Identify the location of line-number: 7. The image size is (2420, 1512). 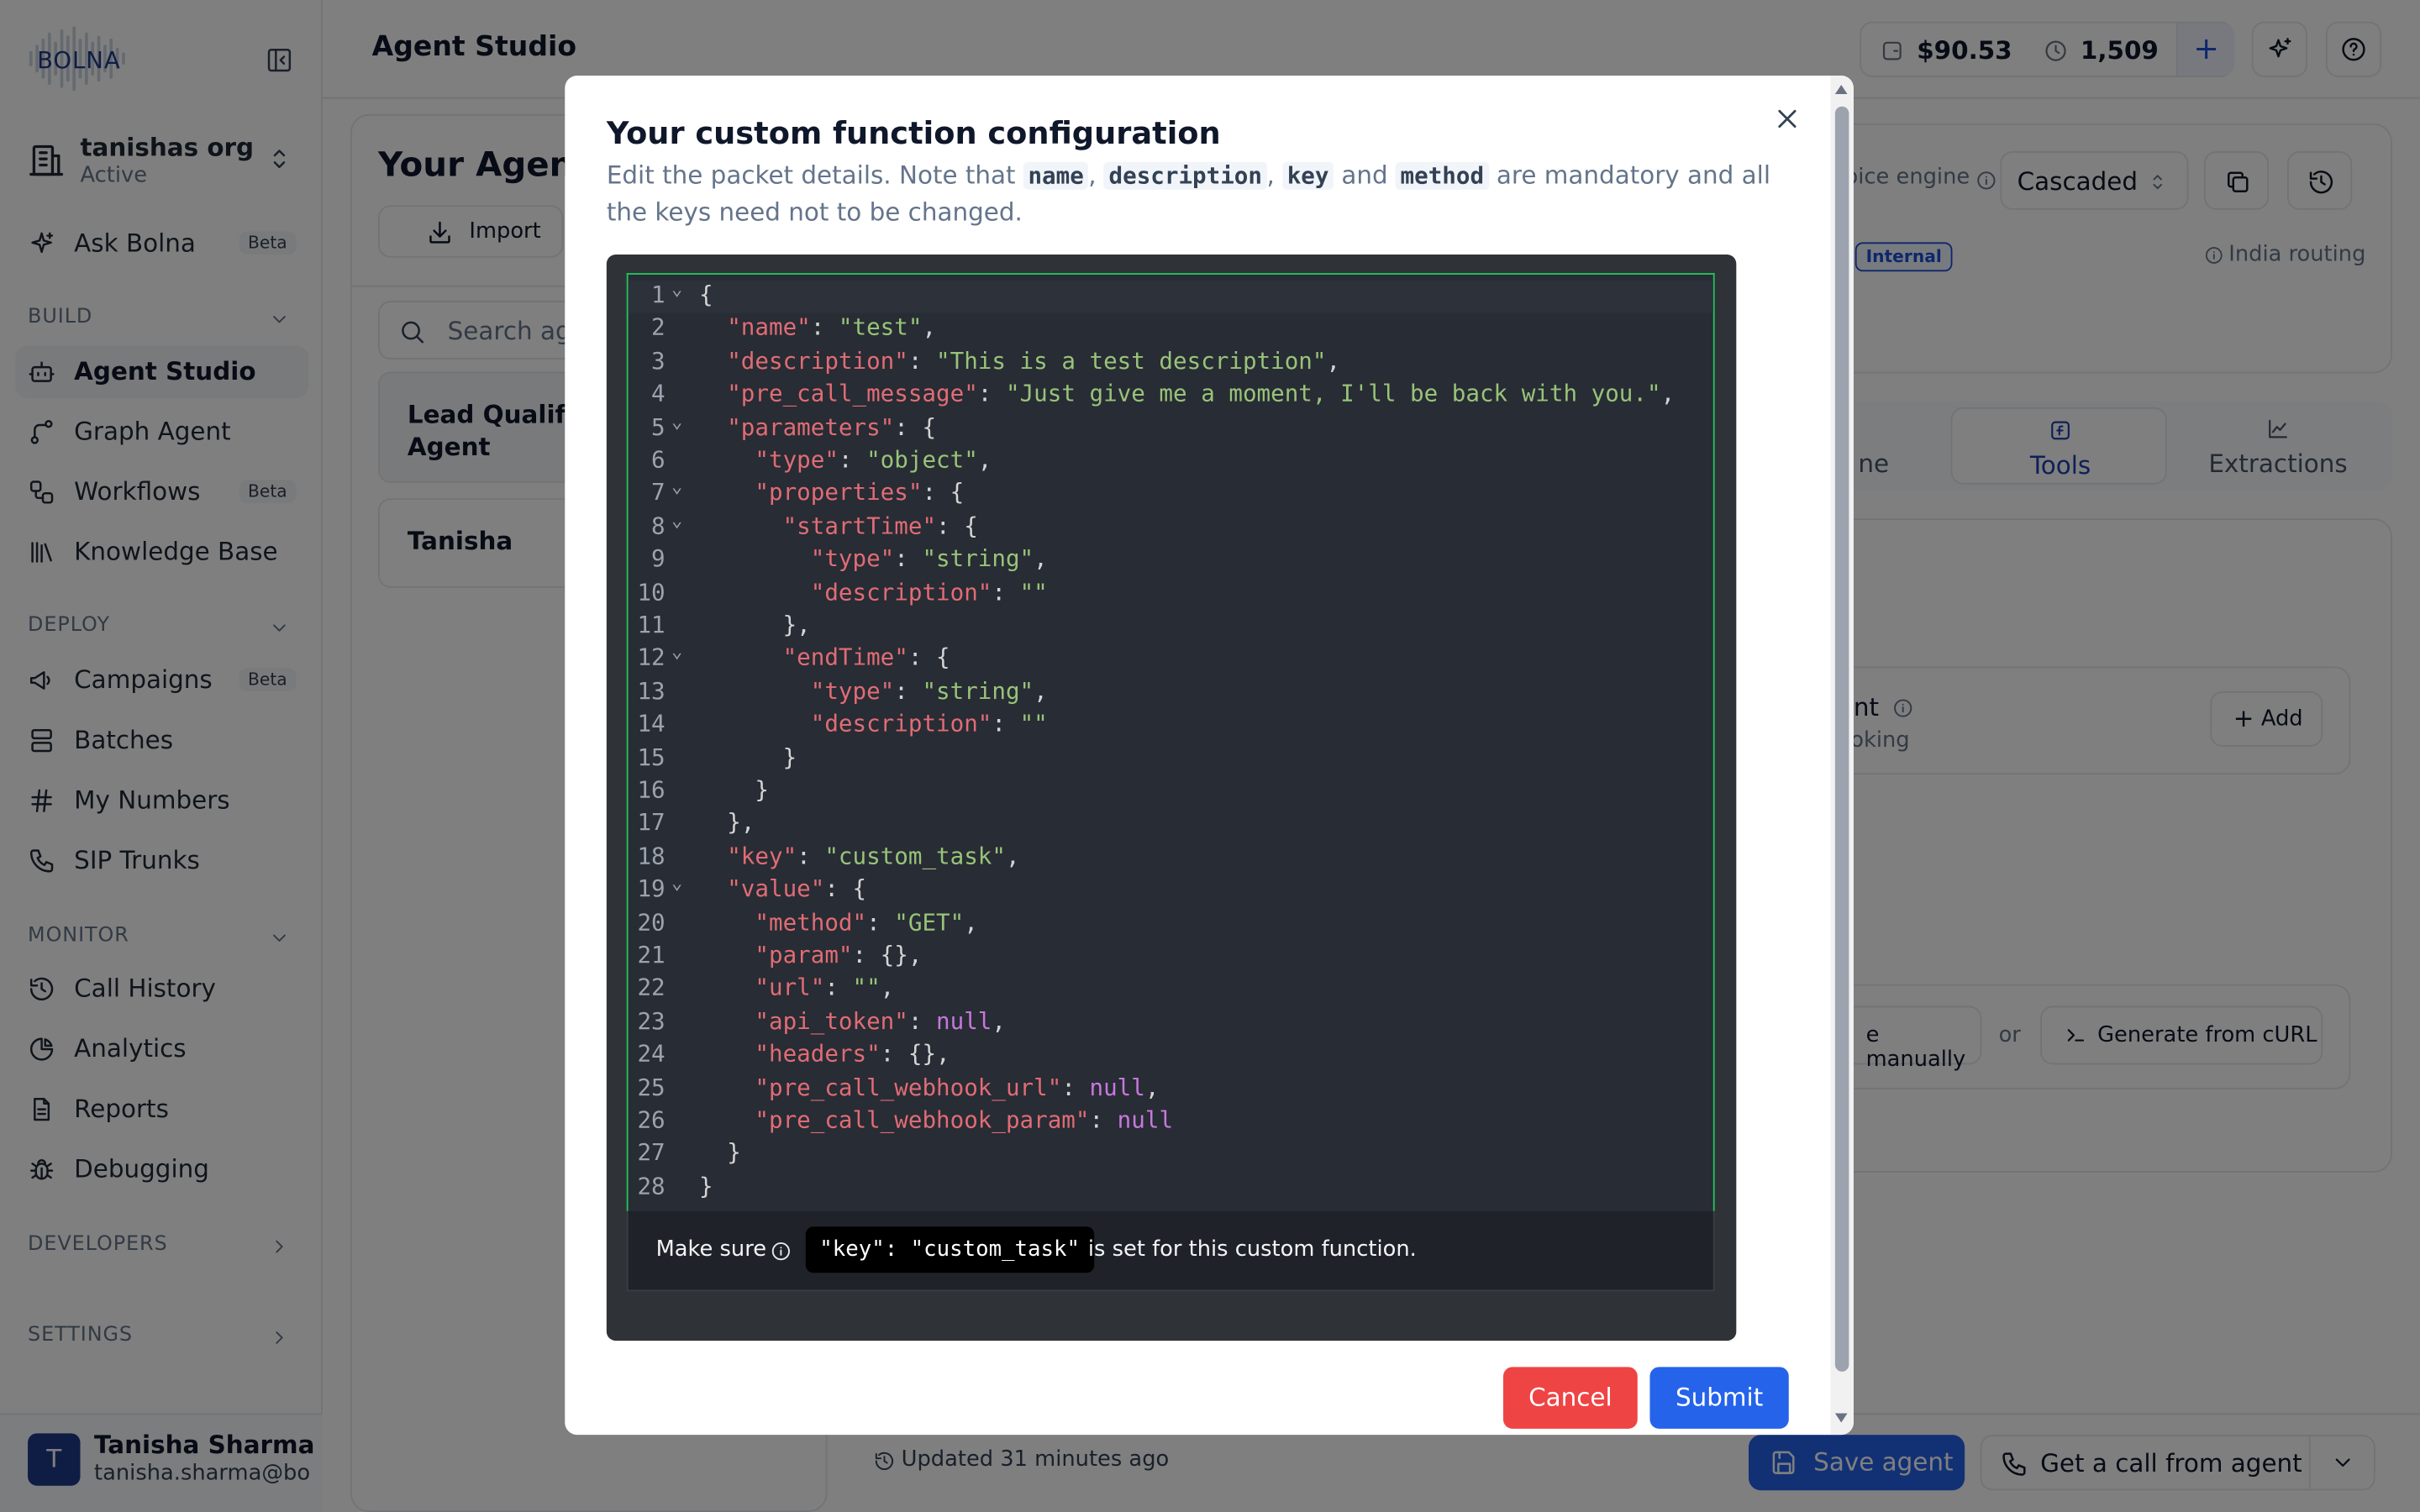
(658, 493).